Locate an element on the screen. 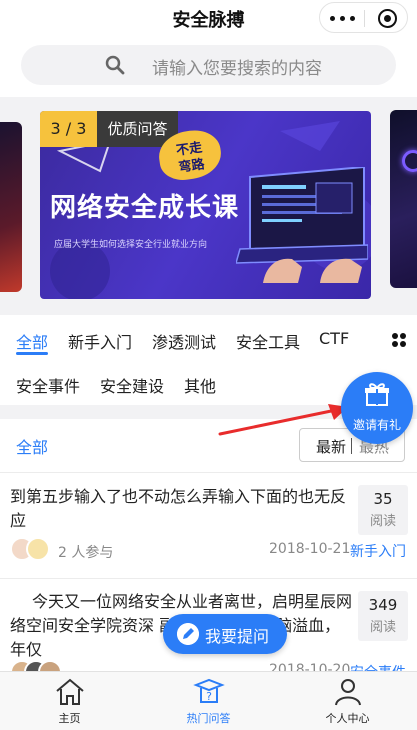 Image resolution: width=417 pixels, height=730 pixels. grid-menu-icon is located at coordinates (399, 340).